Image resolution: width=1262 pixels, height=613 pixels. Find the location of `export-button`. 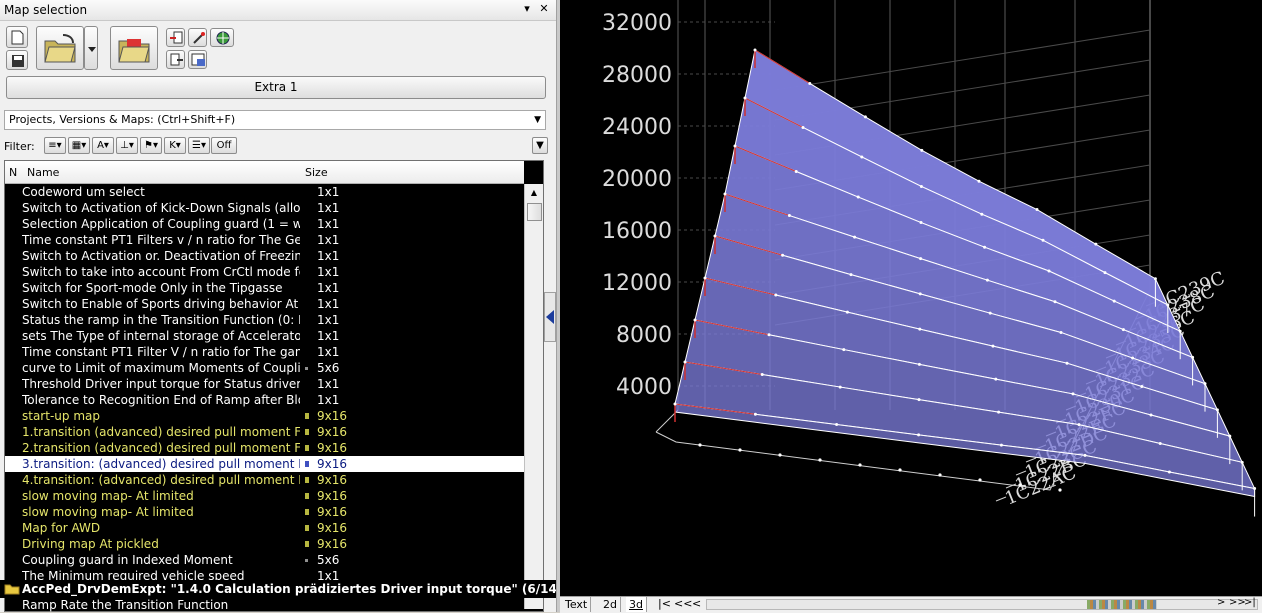

export-button is located at coordinates (175, 59).